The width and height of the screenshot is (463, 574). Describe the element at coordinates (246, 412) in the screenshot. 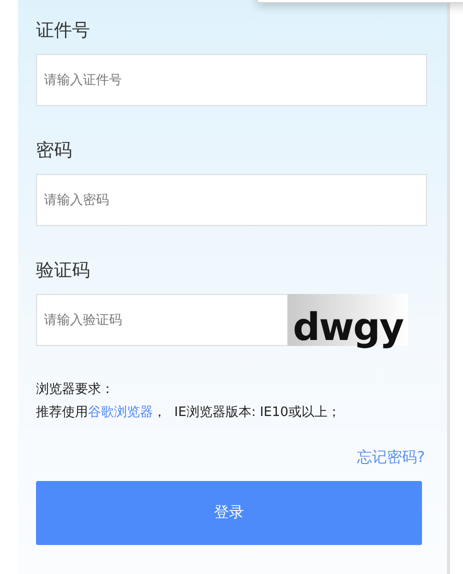

I see `note-text: ， IE浏览器版本: IE10或以上；` at that location.